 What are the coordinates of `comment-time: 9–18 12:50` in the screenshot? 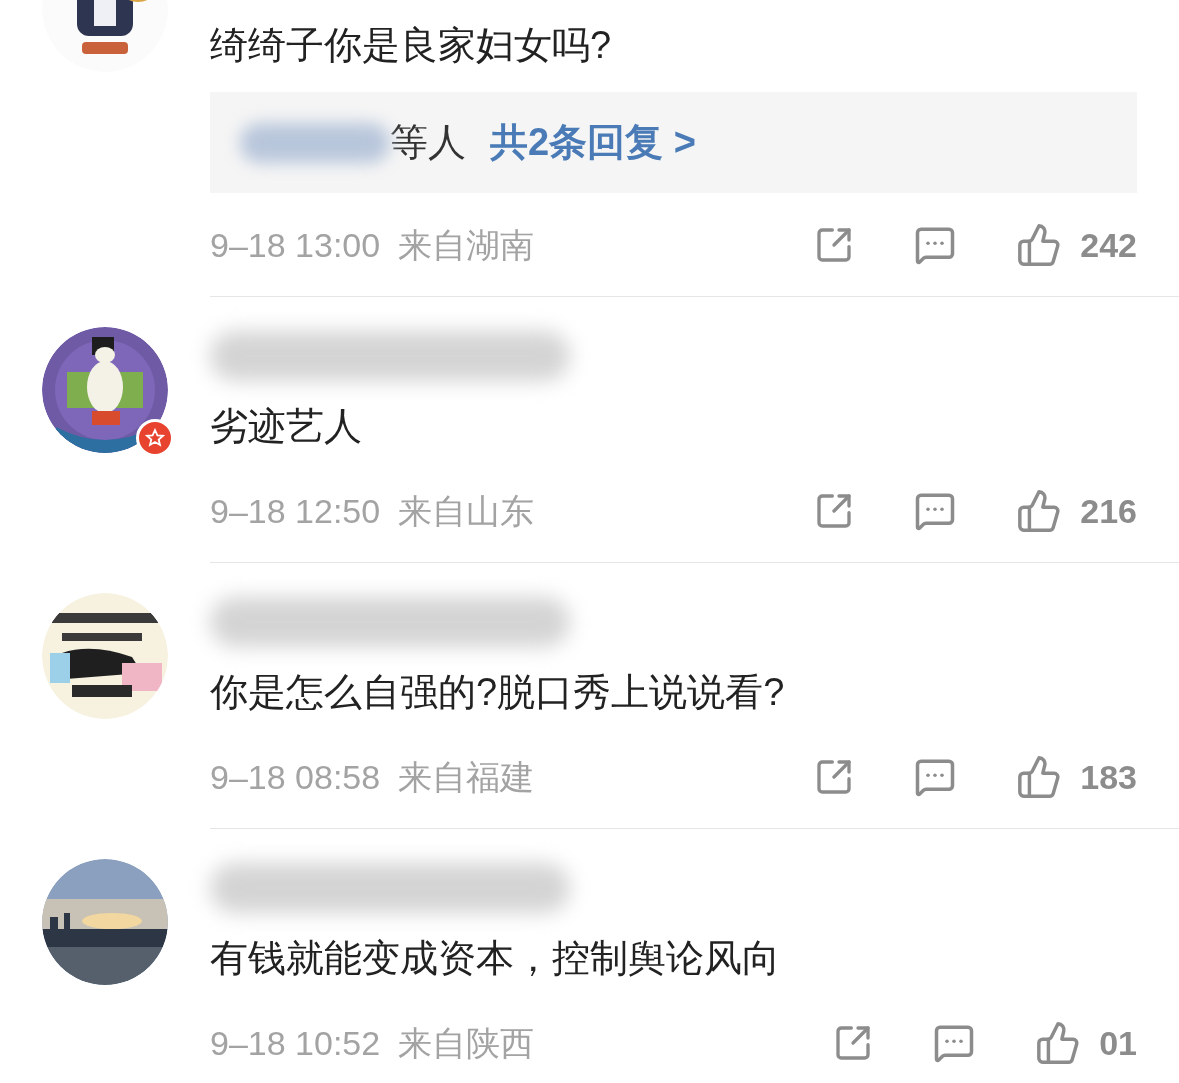 It's located at (295, 511).